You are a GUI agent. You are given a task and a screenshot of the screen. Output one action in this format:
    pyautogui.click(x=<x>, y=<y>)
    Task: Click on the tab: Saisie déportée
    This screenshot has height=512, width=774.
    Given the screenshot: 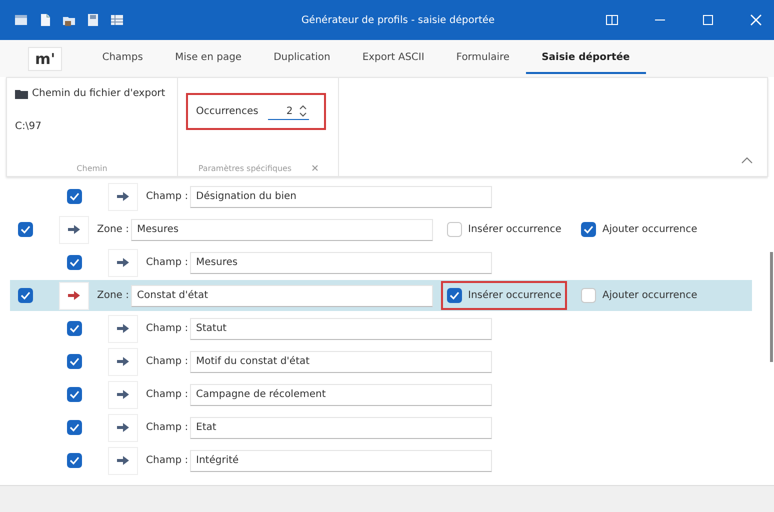 What is the action you would take?
    pyautogui.click(x=586, y=58)
    